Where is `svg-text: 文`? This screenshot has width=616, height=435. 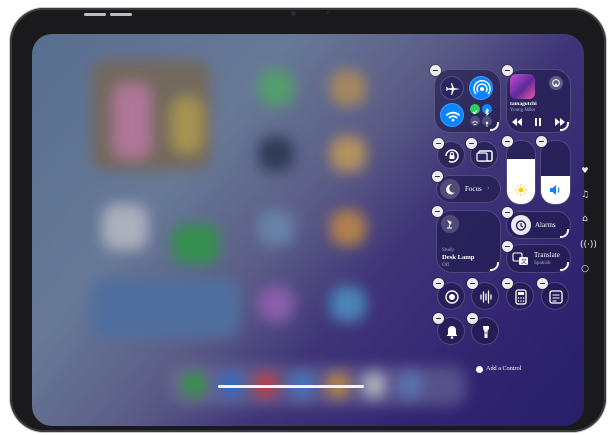 svg-text: 文 is located at coordinates (524, 262).